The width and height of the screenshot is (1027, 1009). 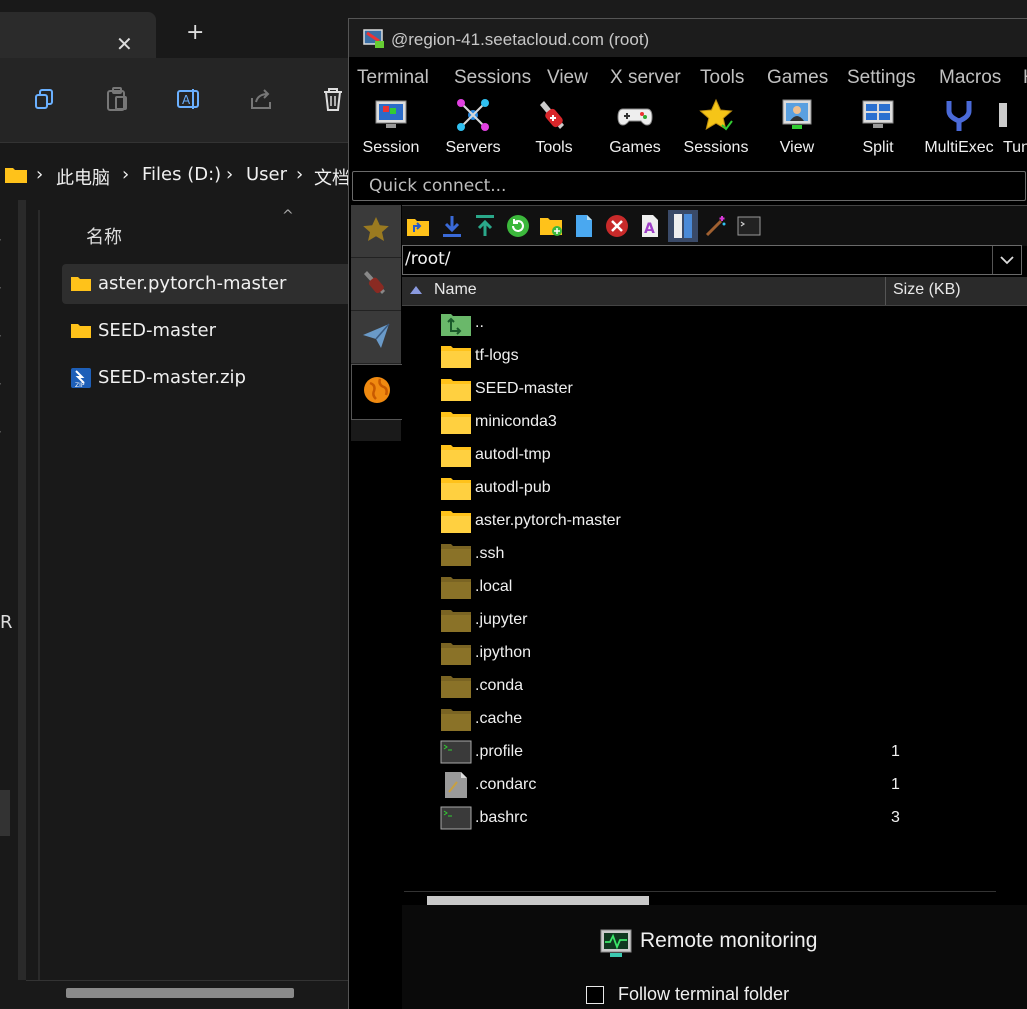 I want to click on table-row: .profile 1, so click(x=714, y=751).